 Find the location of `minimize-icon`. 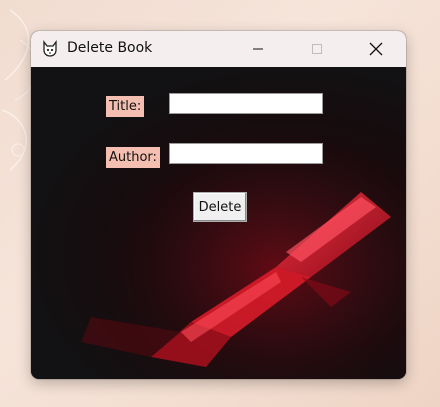

minimize-icon is located at coordinates (258, 49).